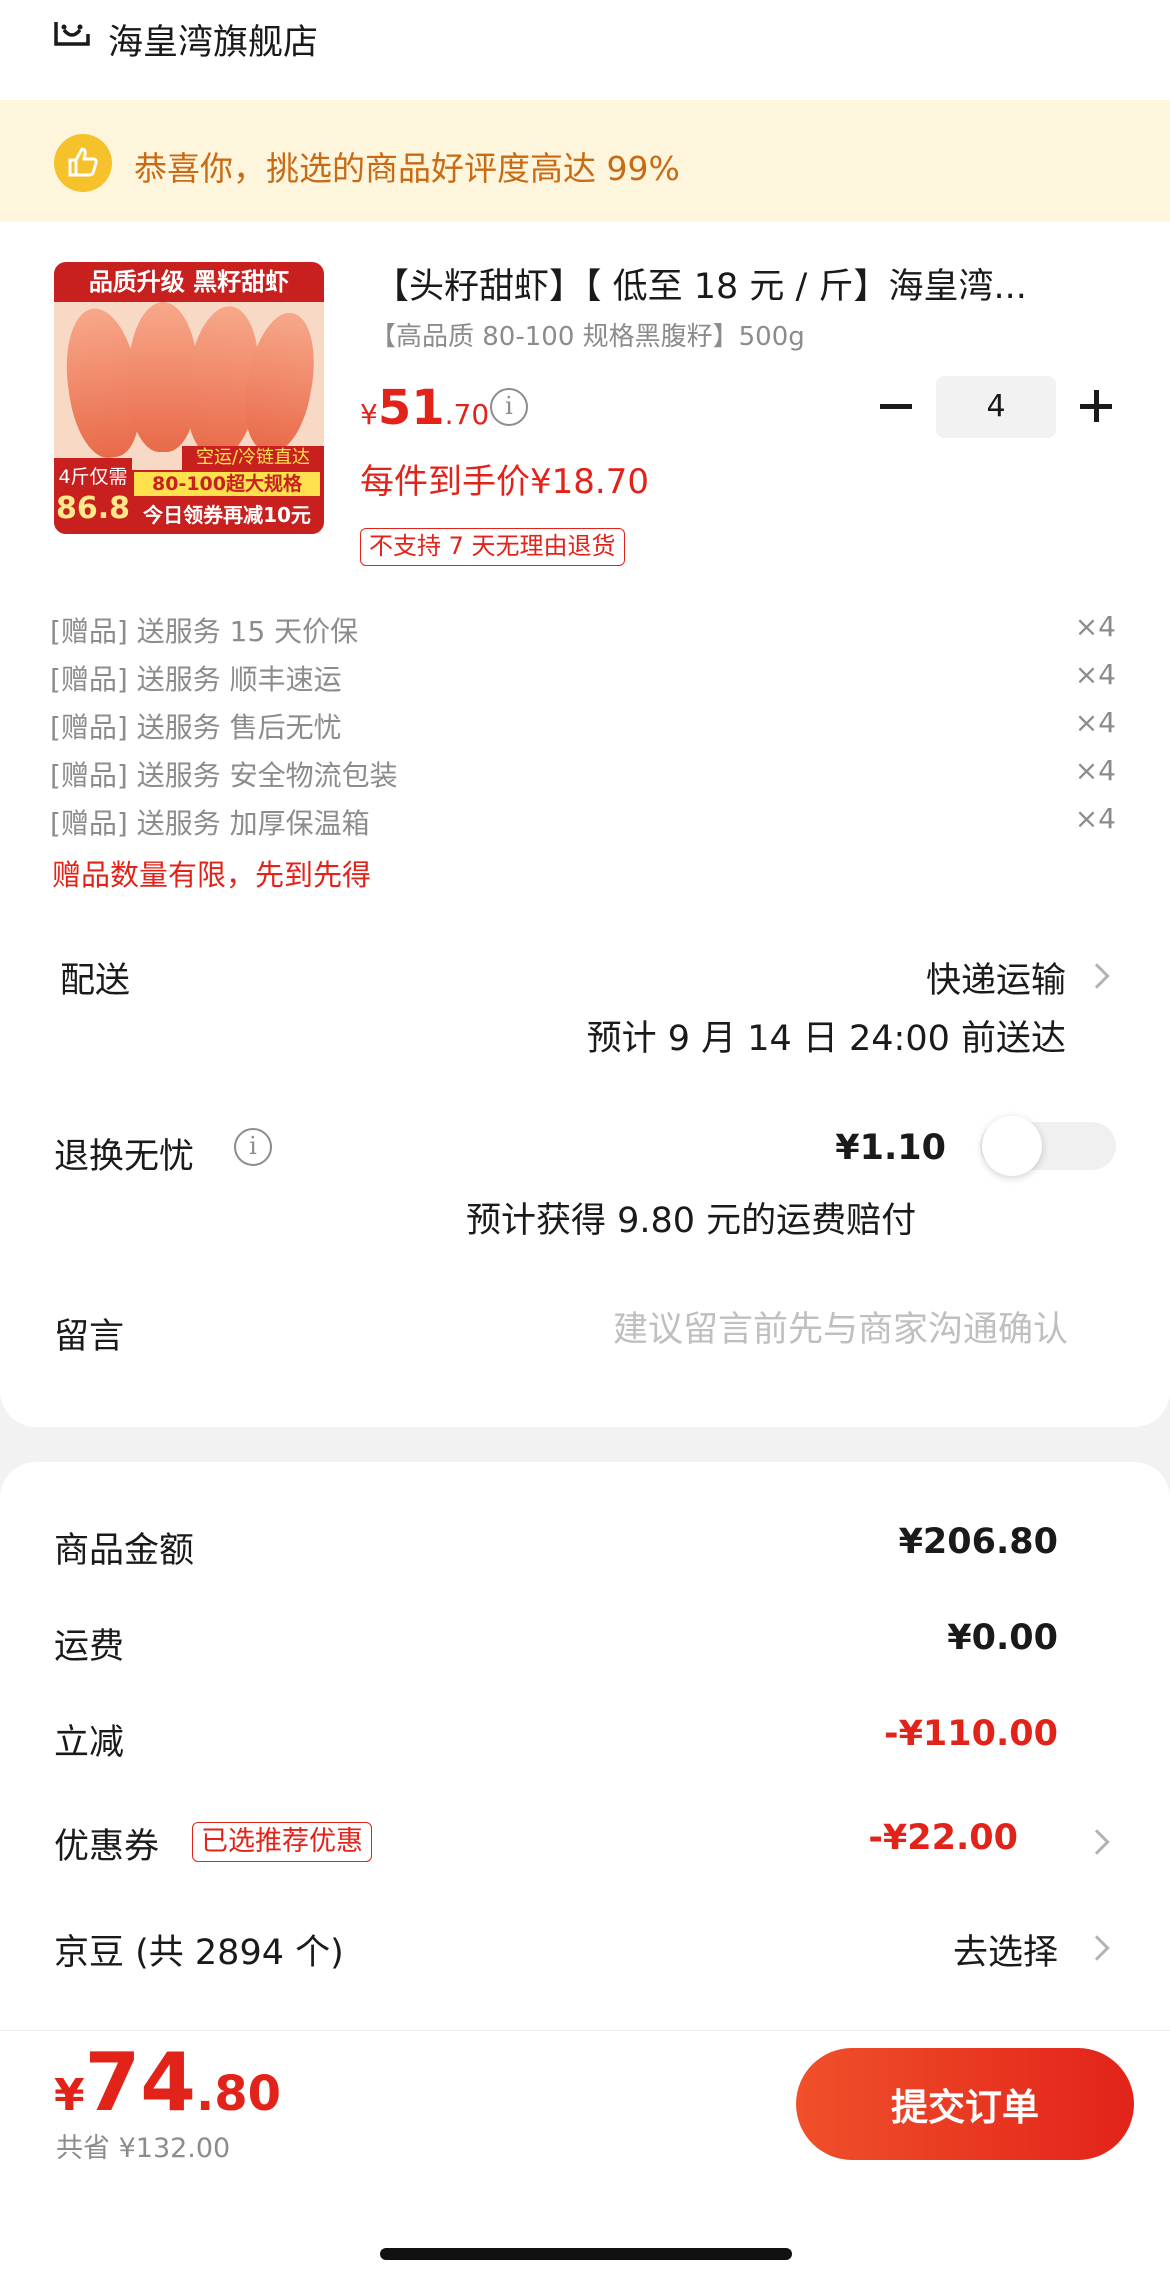 This screenshot has height=2281, width=1170. I want to click on coupon-label: 优惠券, so click(107, 1847).